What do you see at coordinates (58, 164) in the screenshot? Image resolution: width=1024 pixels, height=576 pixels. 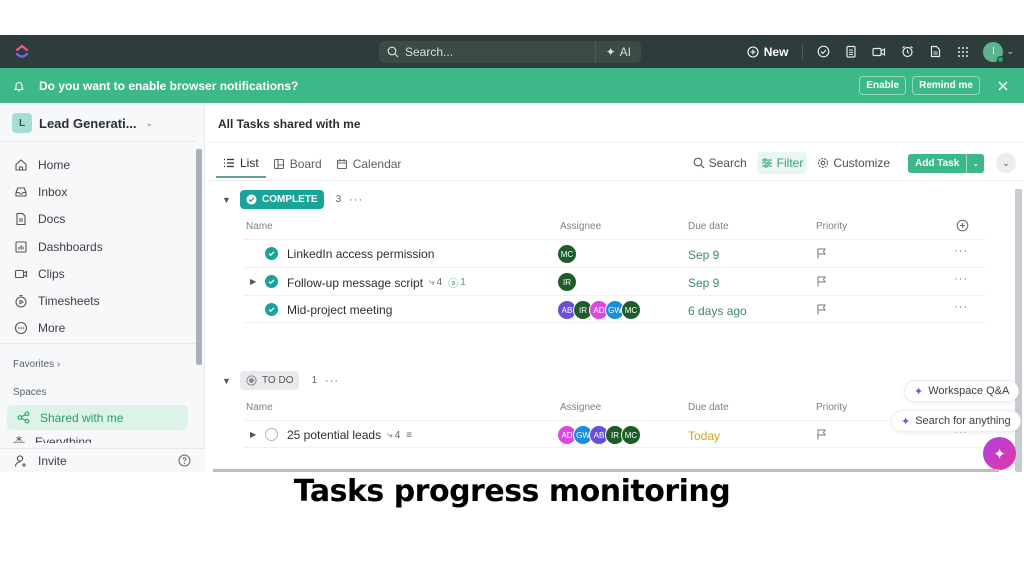 I see `sidebar-item-home: Home` at bounding box center [58, 164].